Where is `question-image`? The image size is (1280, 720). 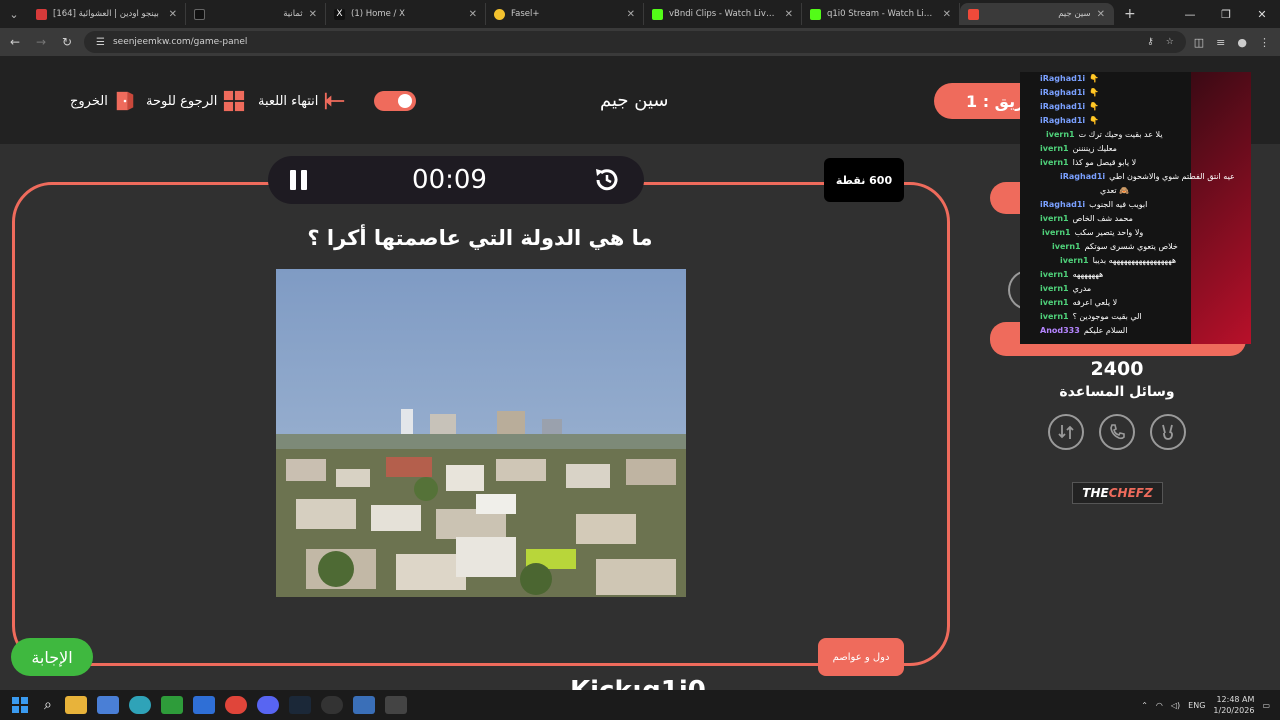
question-image is located at coordinates (481, 433).